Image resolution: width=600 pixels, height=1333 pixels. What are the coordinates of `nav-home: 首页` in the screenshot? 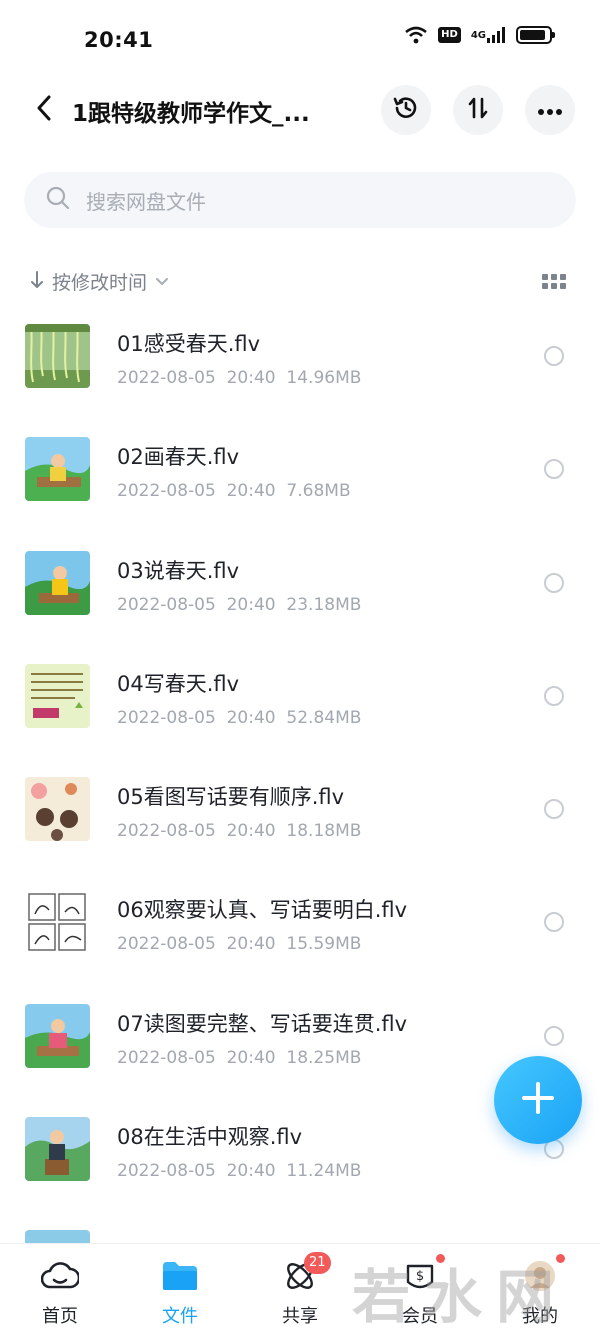 It's located at (60, 1294).